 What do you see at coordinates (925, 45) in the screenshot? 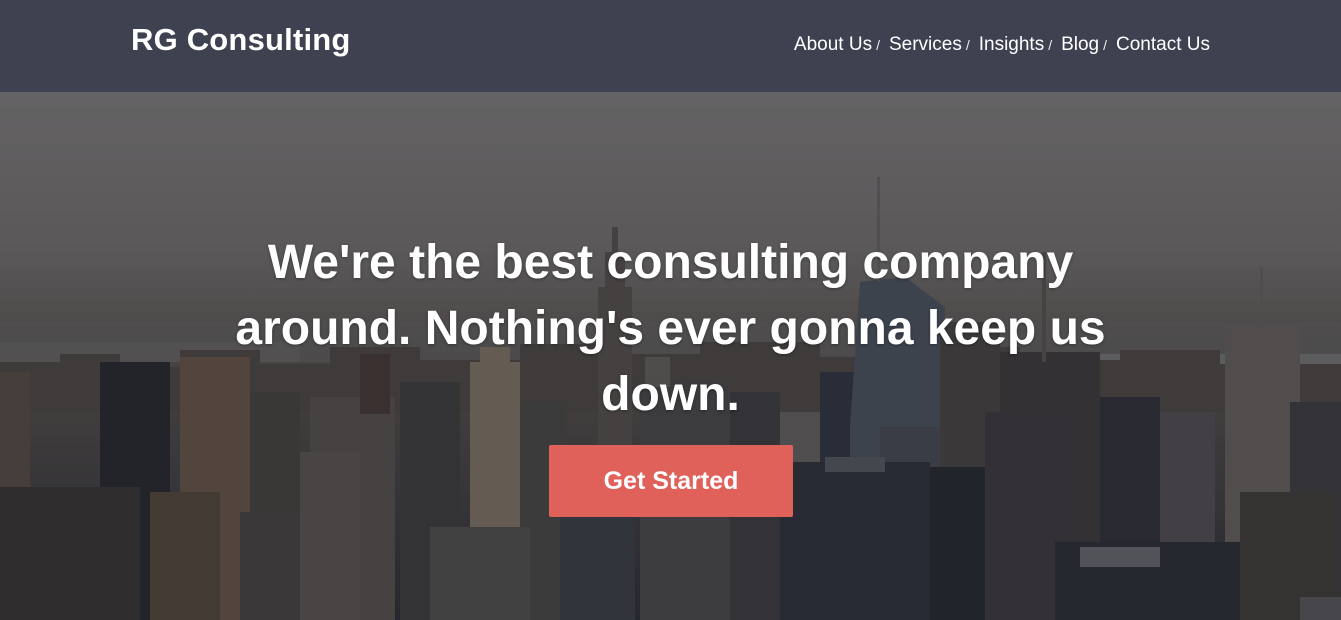
I see `nav-item-services: Services` at bounding box center [925, 45].